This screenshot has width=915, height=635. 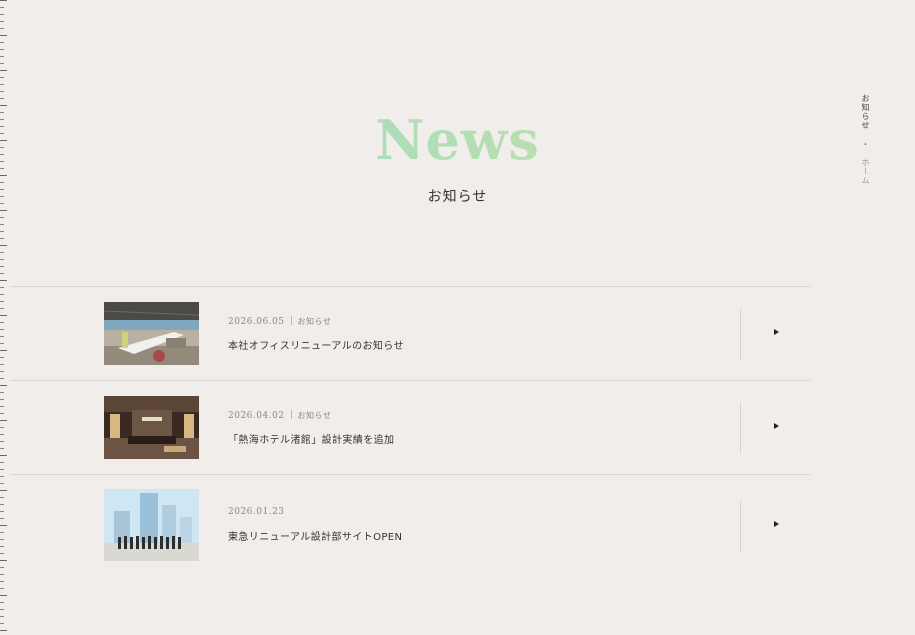 I want to click on news-meta: 2026.01.23, so click(x=256, y=512).